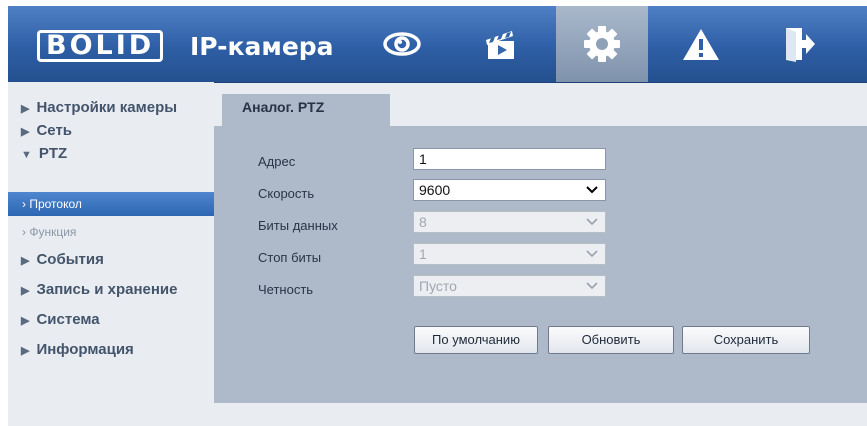 Image resolution: width=867 pixels, height=426 pixels. What do you see at coordinates (611, 340) in the screenshot?
I see `refresh-button: Обновить` at bounding box center [611, 340].